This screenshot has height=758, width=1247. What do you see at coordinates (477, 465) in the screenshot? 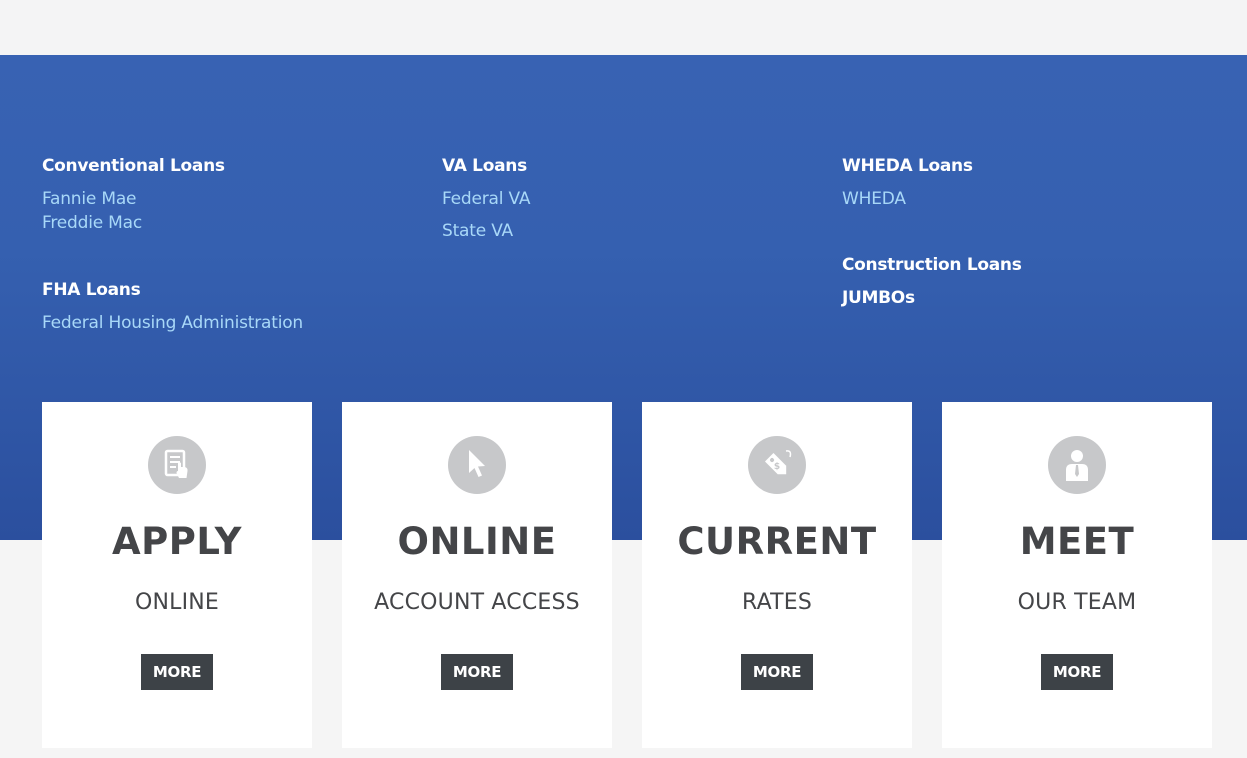
I see `cursor-icon` at bounding box center [477, 465].